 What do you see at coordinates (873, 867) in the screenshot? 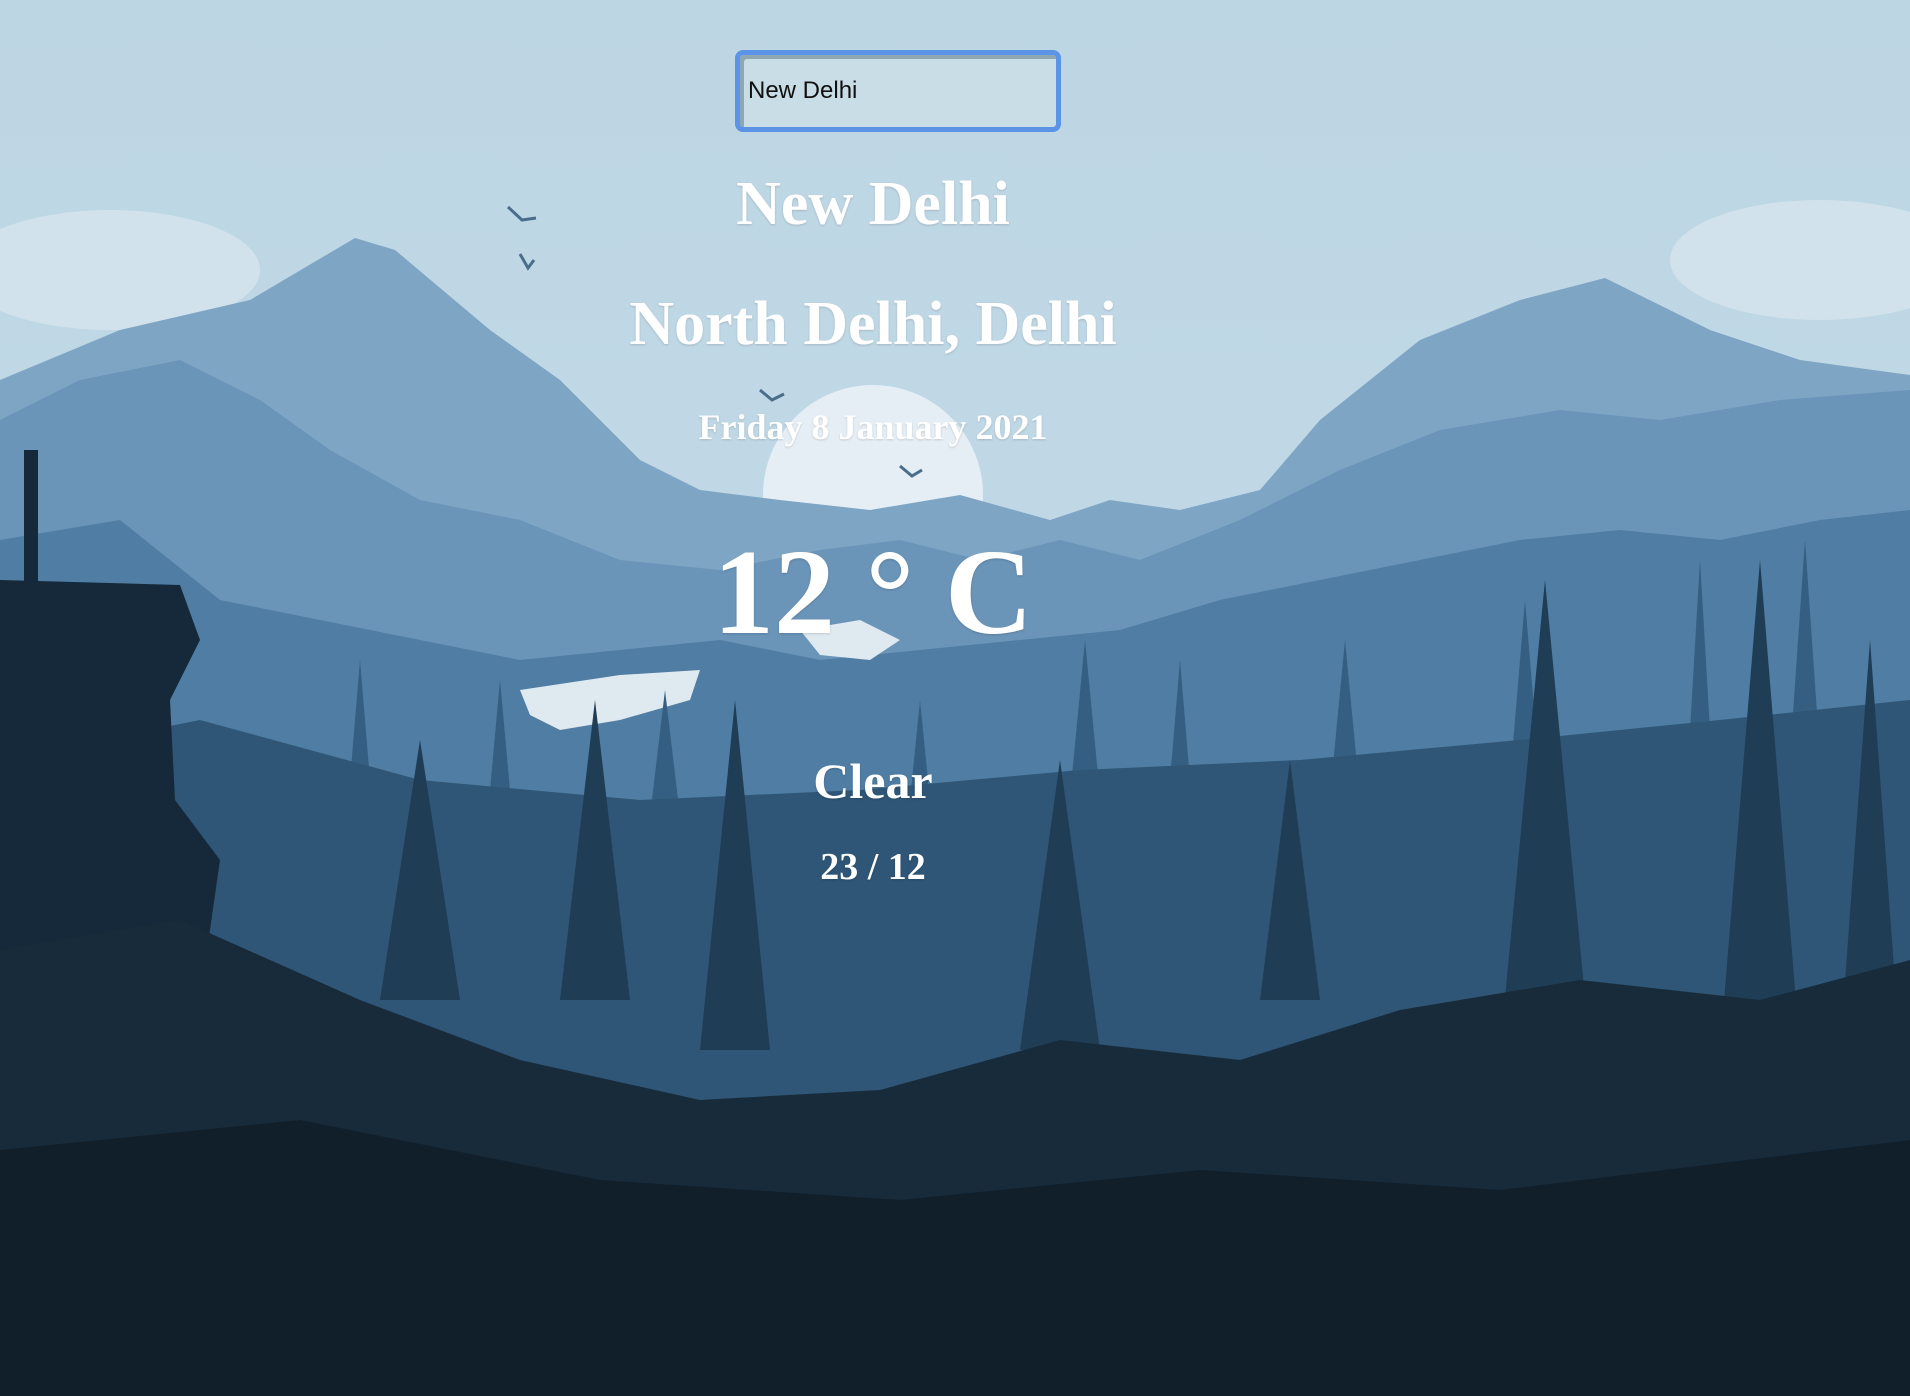
I see `high-low-temperature: 23 / 12` at bounding box center [873, 867].